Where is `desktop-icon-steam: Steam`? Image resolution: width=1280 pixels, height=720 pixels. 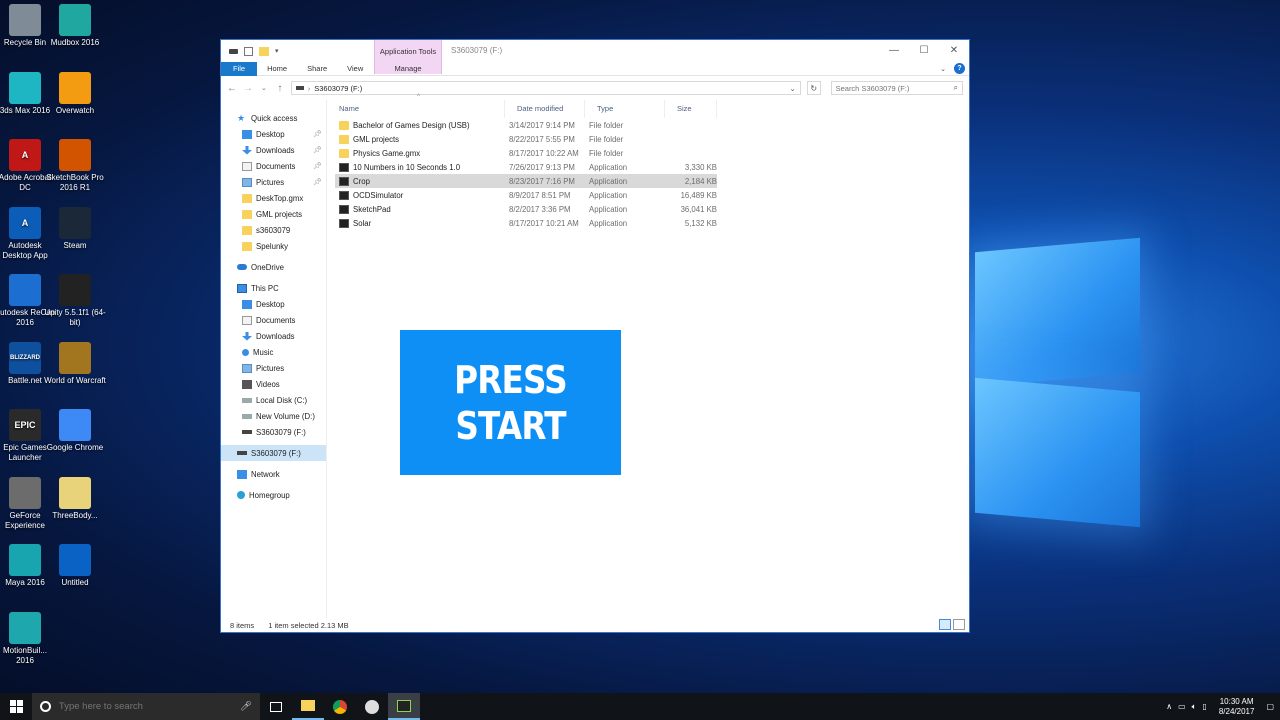 desktop-icon-steam: Steam is located at coordinates (75, 228).